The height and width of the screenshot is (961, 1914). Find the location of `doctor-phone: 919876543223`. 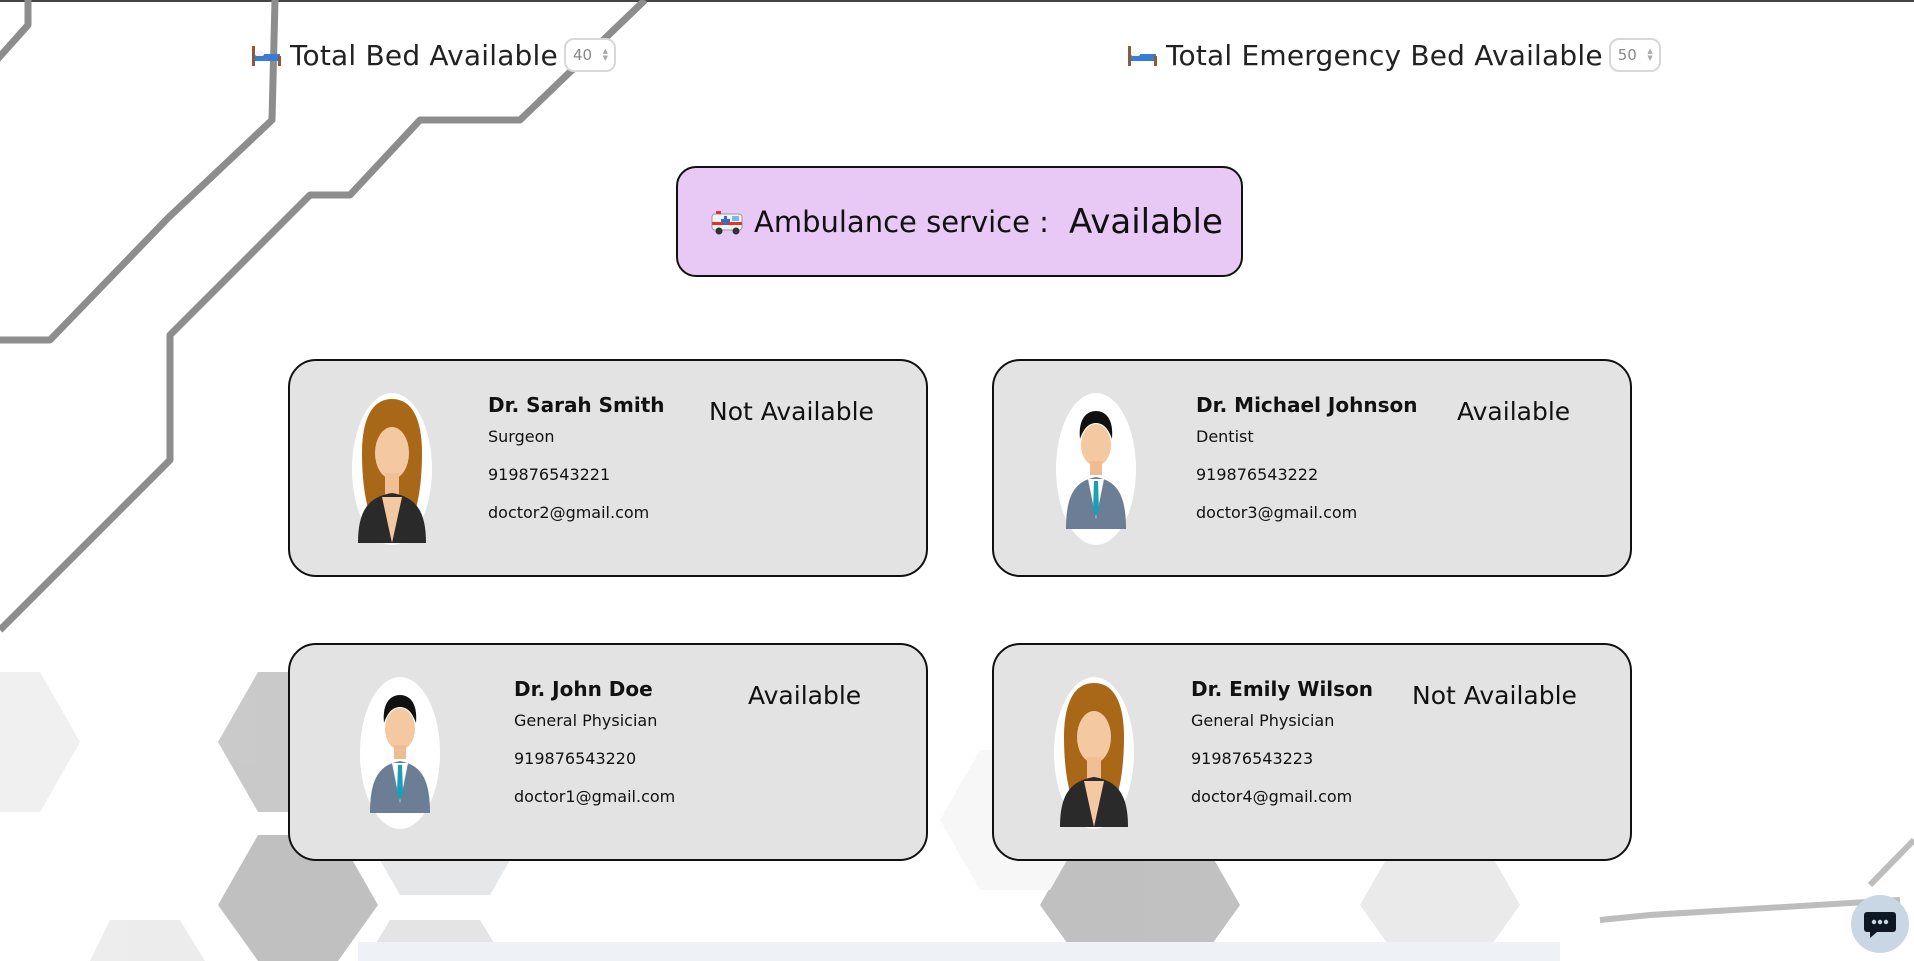

doctor-phone: 919876543223 is located at coordinates (1252, 758).